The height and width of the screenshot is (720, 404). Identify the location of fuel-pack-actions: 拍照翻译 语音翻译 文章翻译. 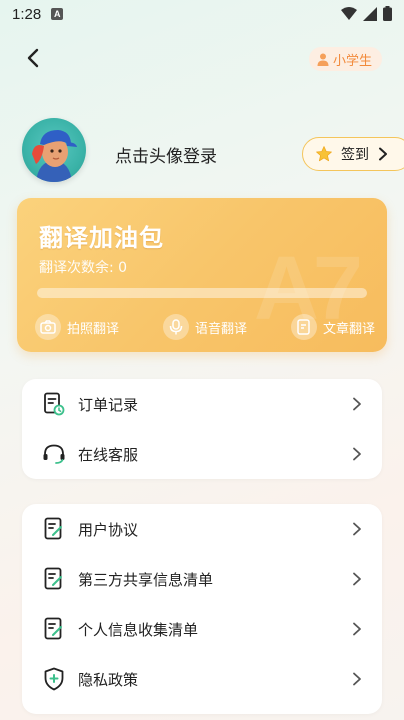
(205, 327).